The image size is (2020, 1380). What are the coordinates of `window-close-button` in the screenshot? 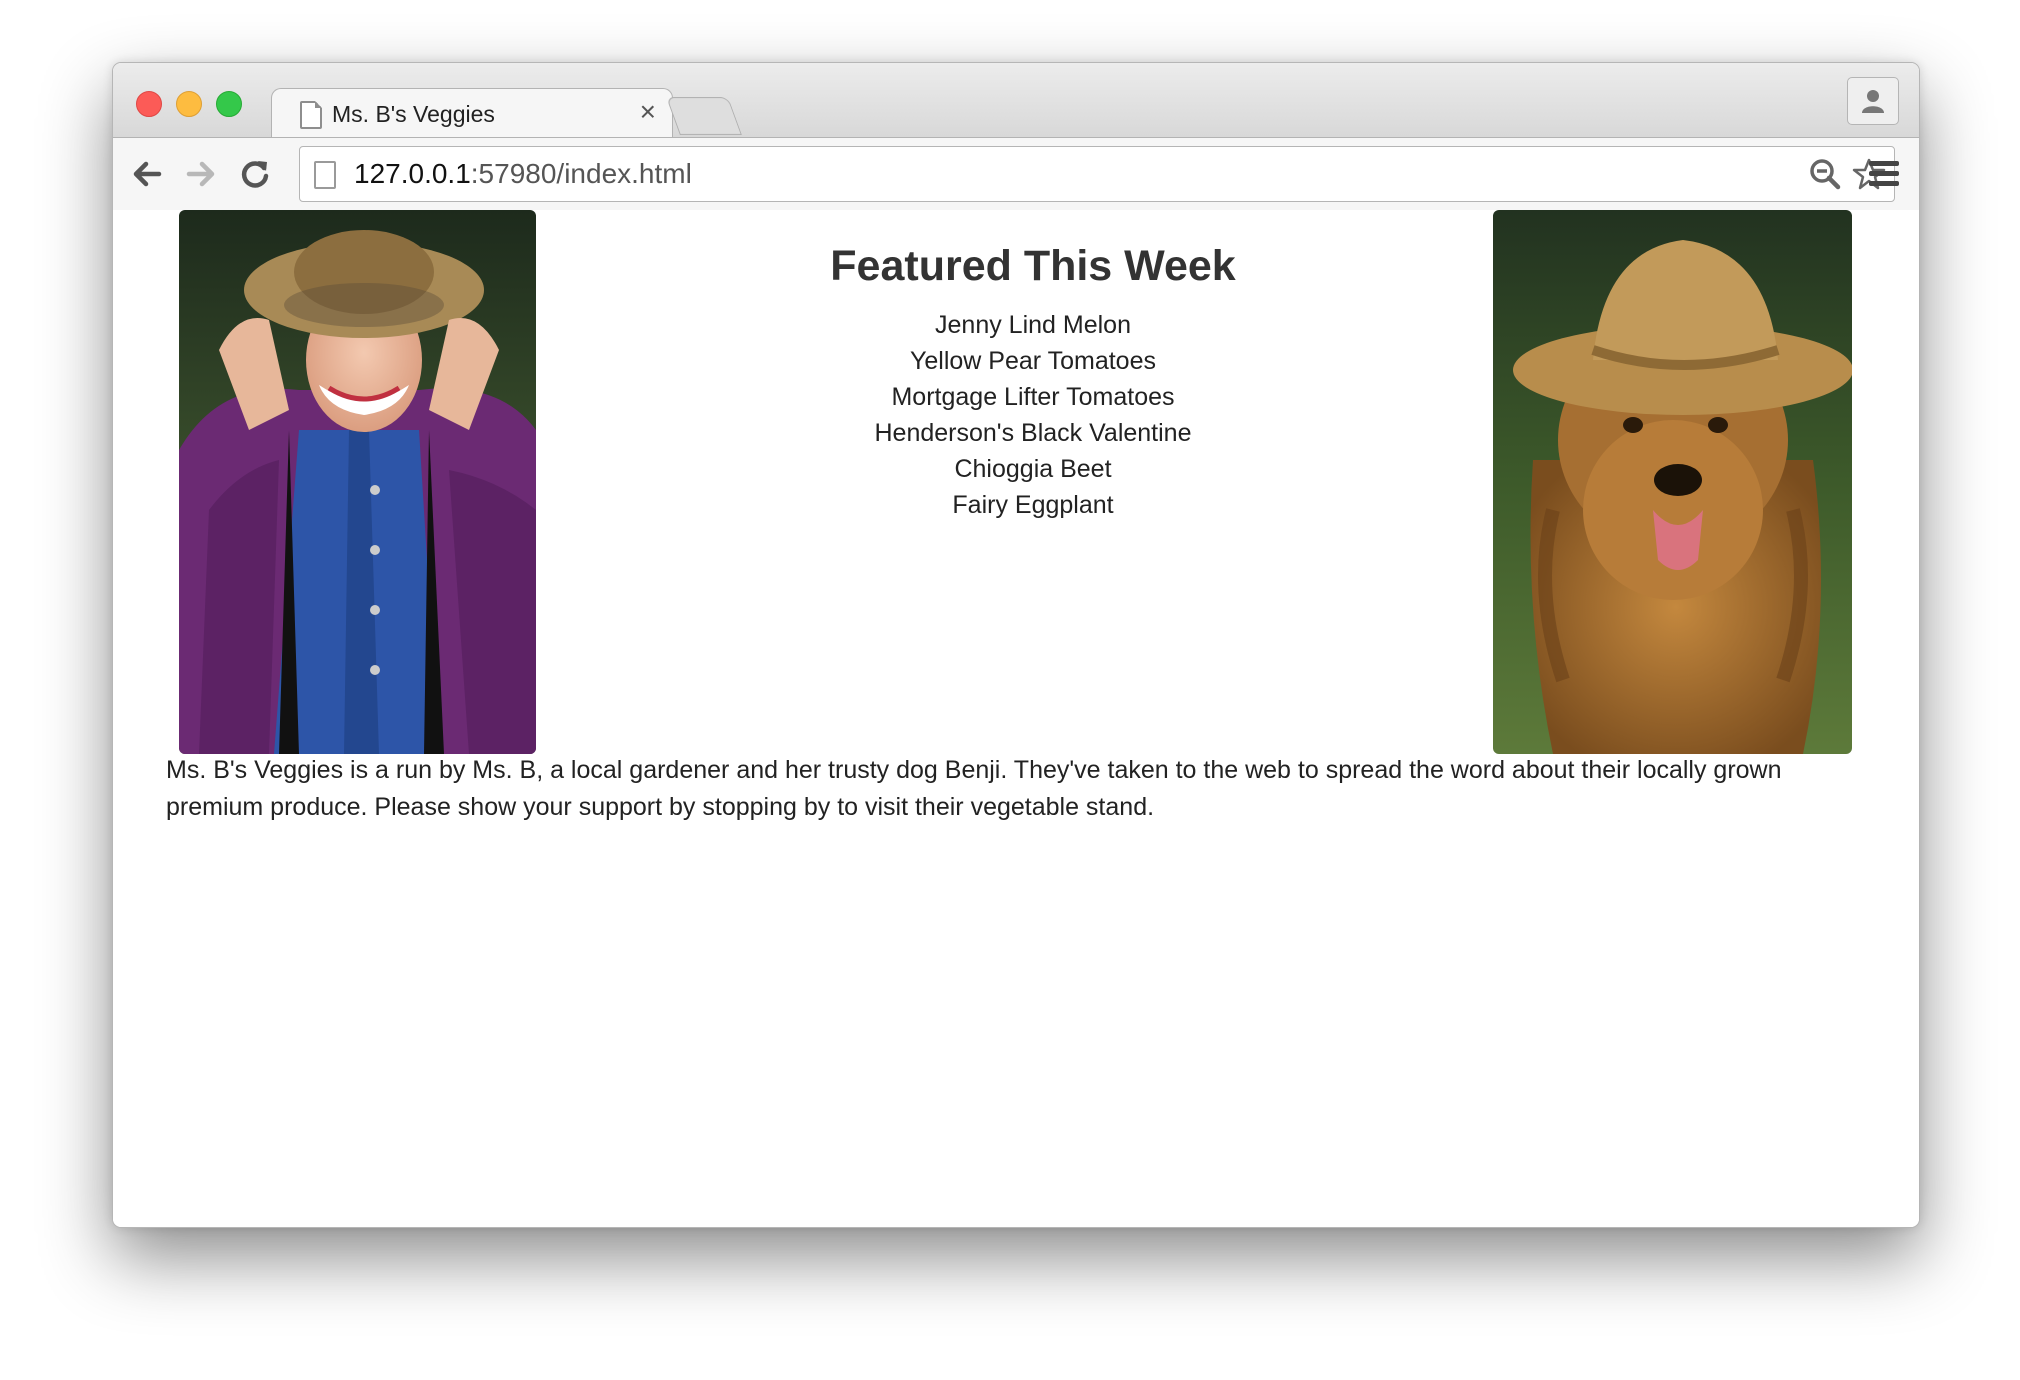 It's located at (149, 104).